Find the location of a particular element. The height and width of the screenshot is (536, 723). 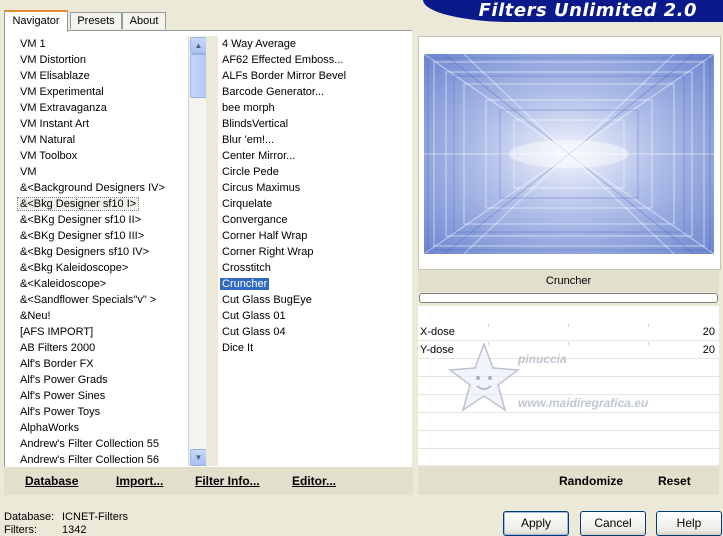

filter-item: Crosstitch is located at coordinates (315, 268).